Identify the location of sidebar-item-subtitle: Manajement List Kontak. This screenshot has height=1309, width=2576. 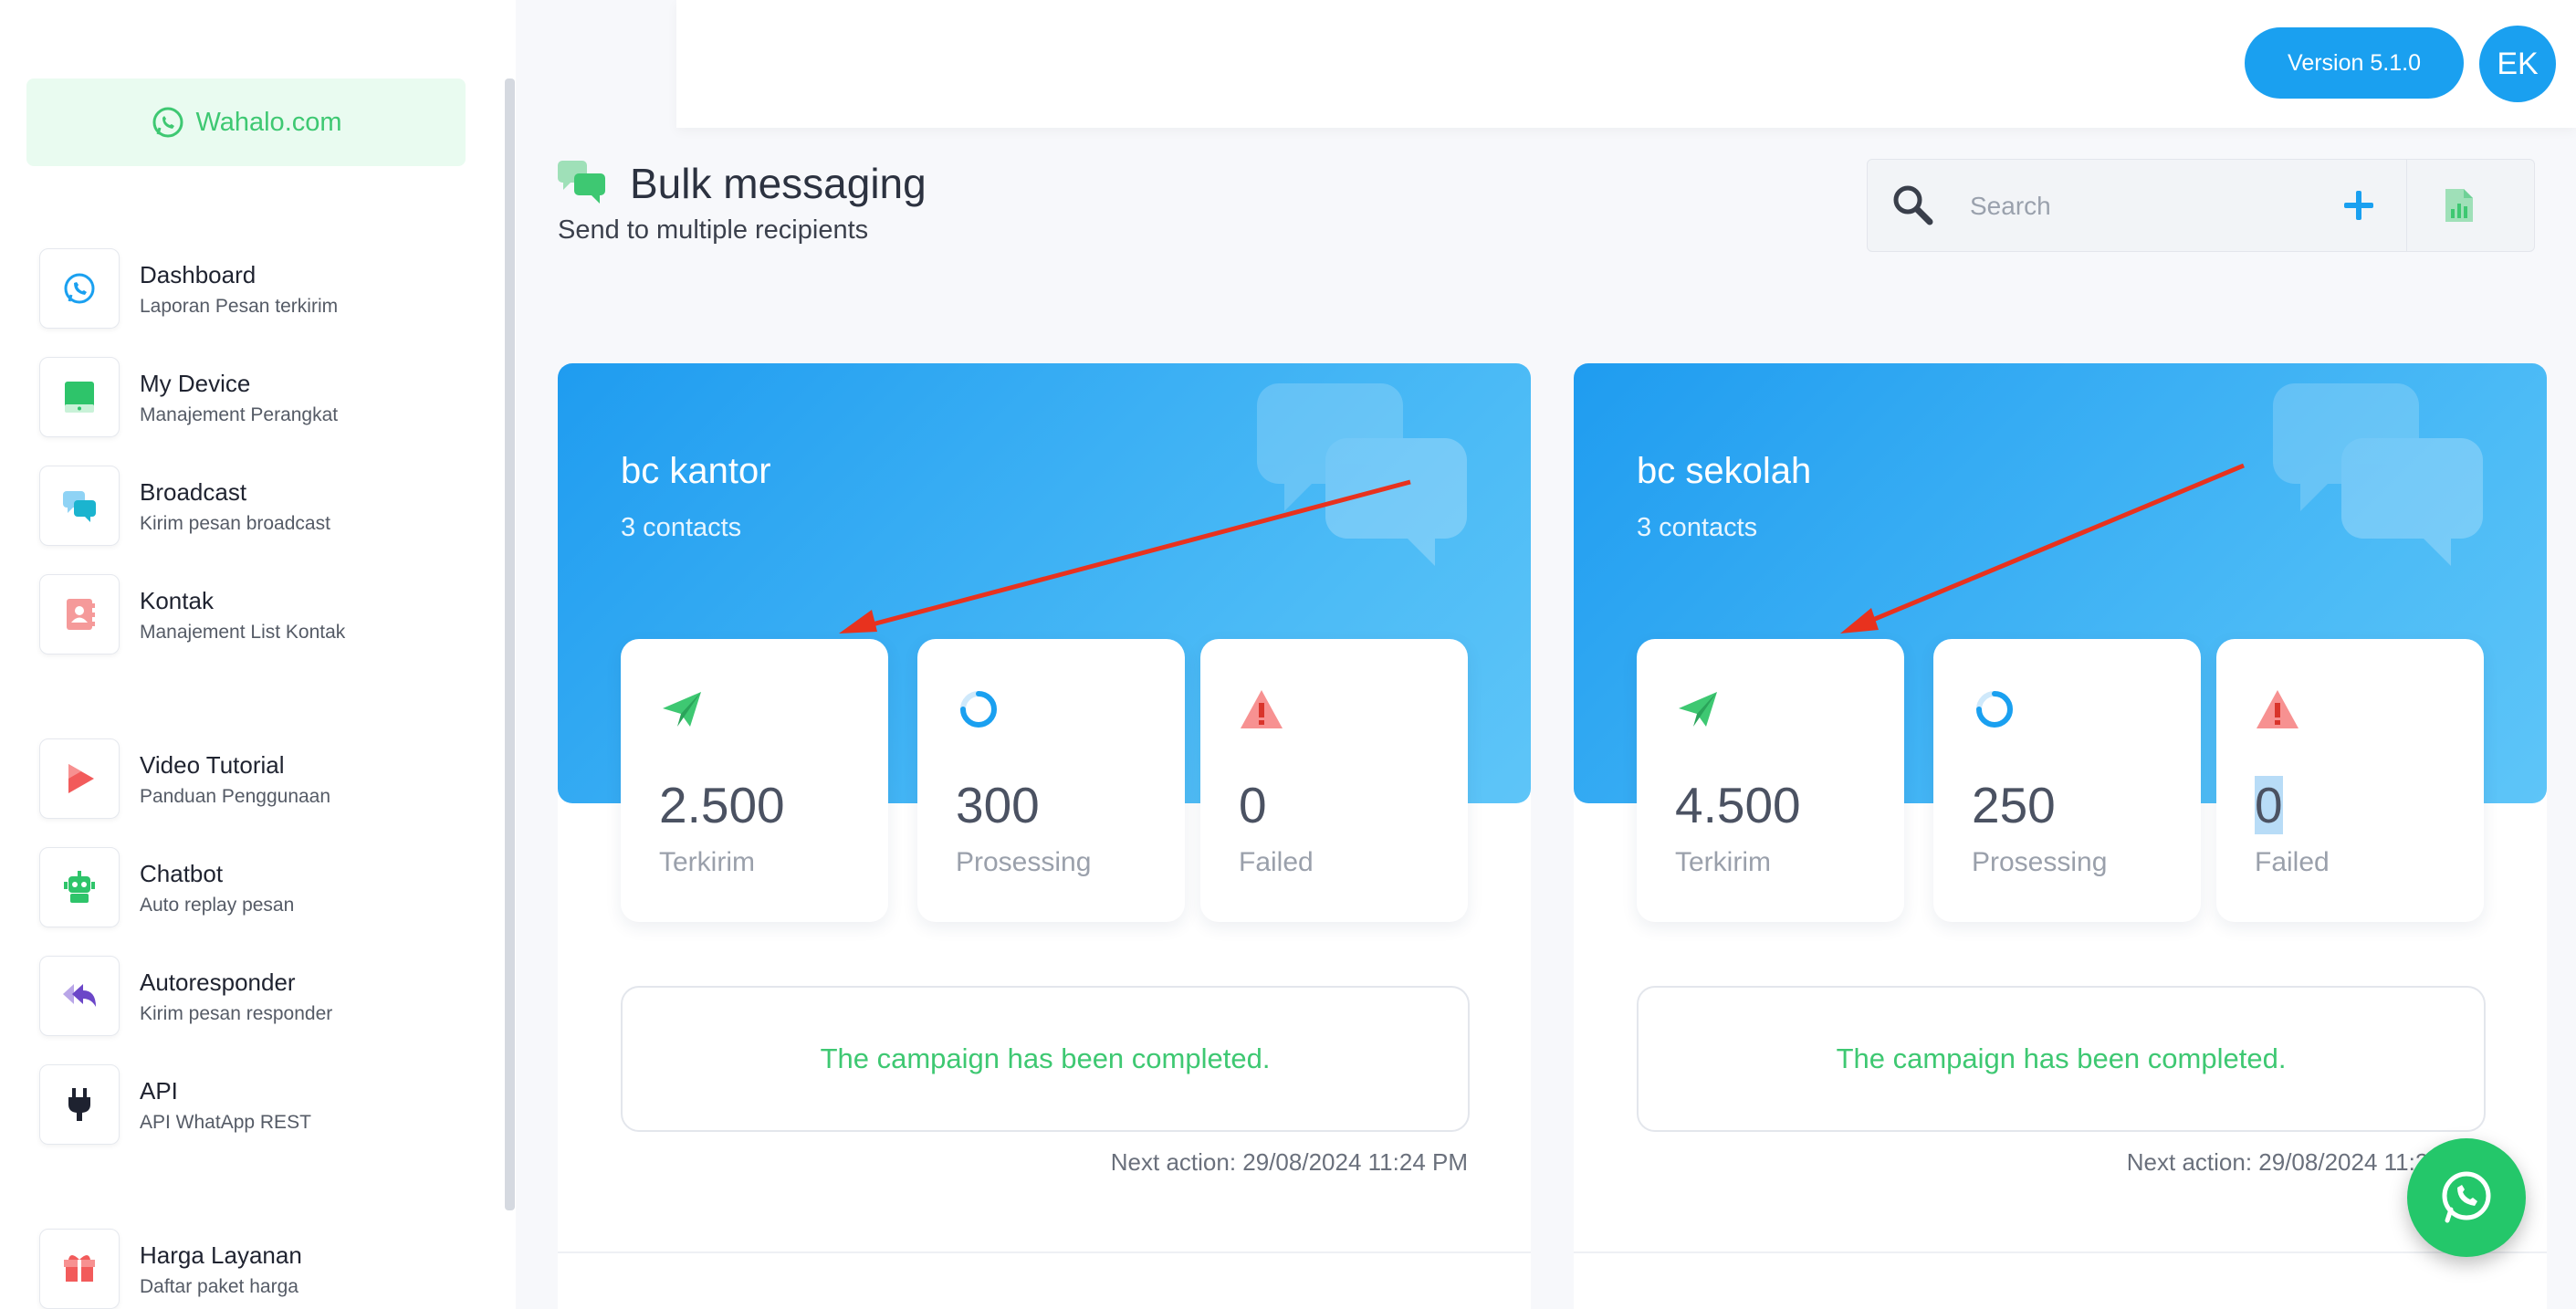
(243, 632).